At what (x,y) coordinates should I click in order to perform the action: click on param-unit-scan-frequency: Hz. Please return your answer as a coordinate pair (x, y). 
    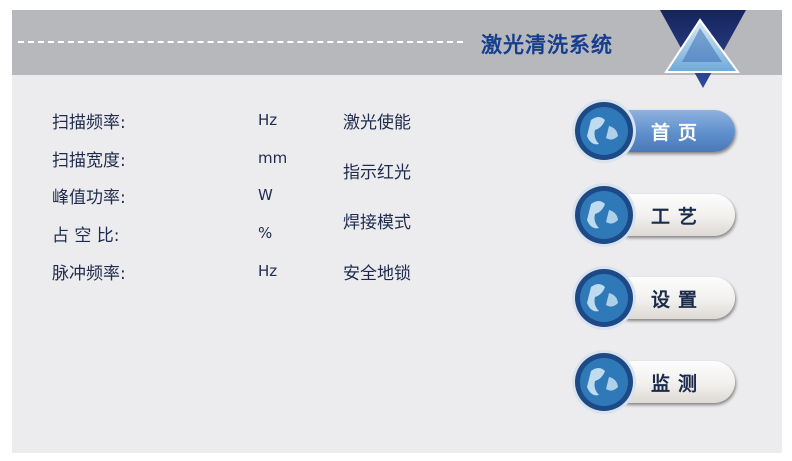
    Looking at the image, I should click on (268, 120).